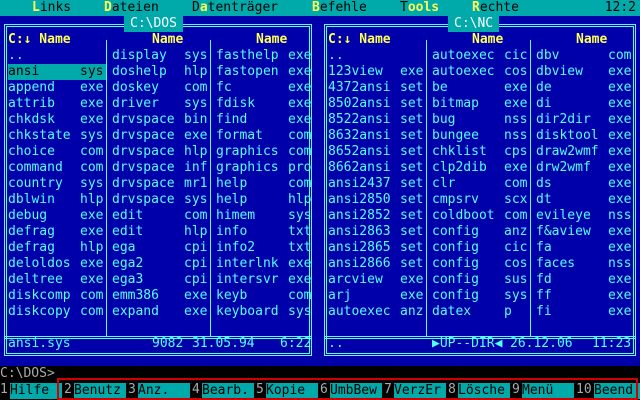  What do you see at coordinates (161, 120) in the screenshot?
I see `file-entry: drvspace bin` at bounding box center [161, 120].